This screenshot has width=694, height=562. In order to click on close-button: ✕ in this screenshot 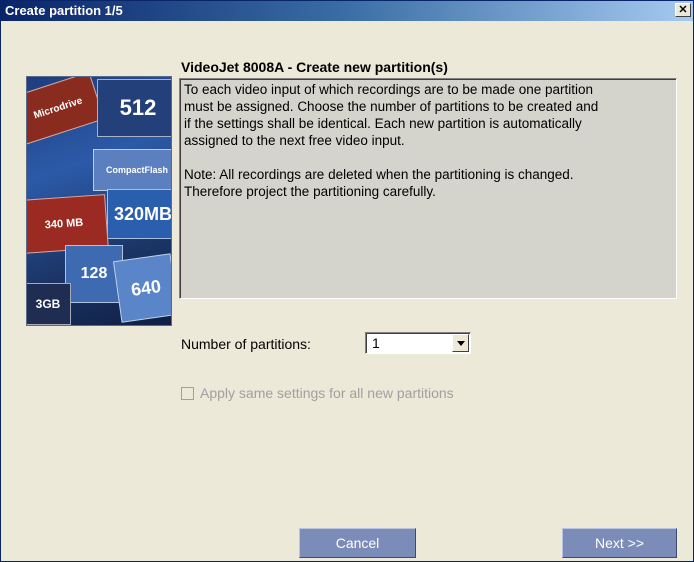, I will do `click(683, 10)`.